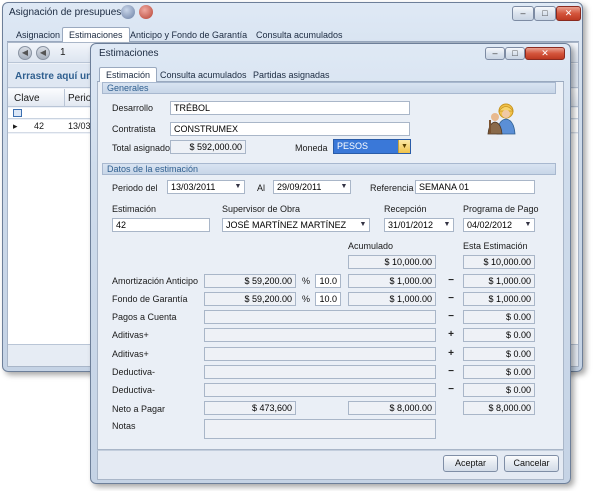 The height and width of the screenshot is (491, 600). I want to click on al-value: 29/09/2011, so click(299, 187).